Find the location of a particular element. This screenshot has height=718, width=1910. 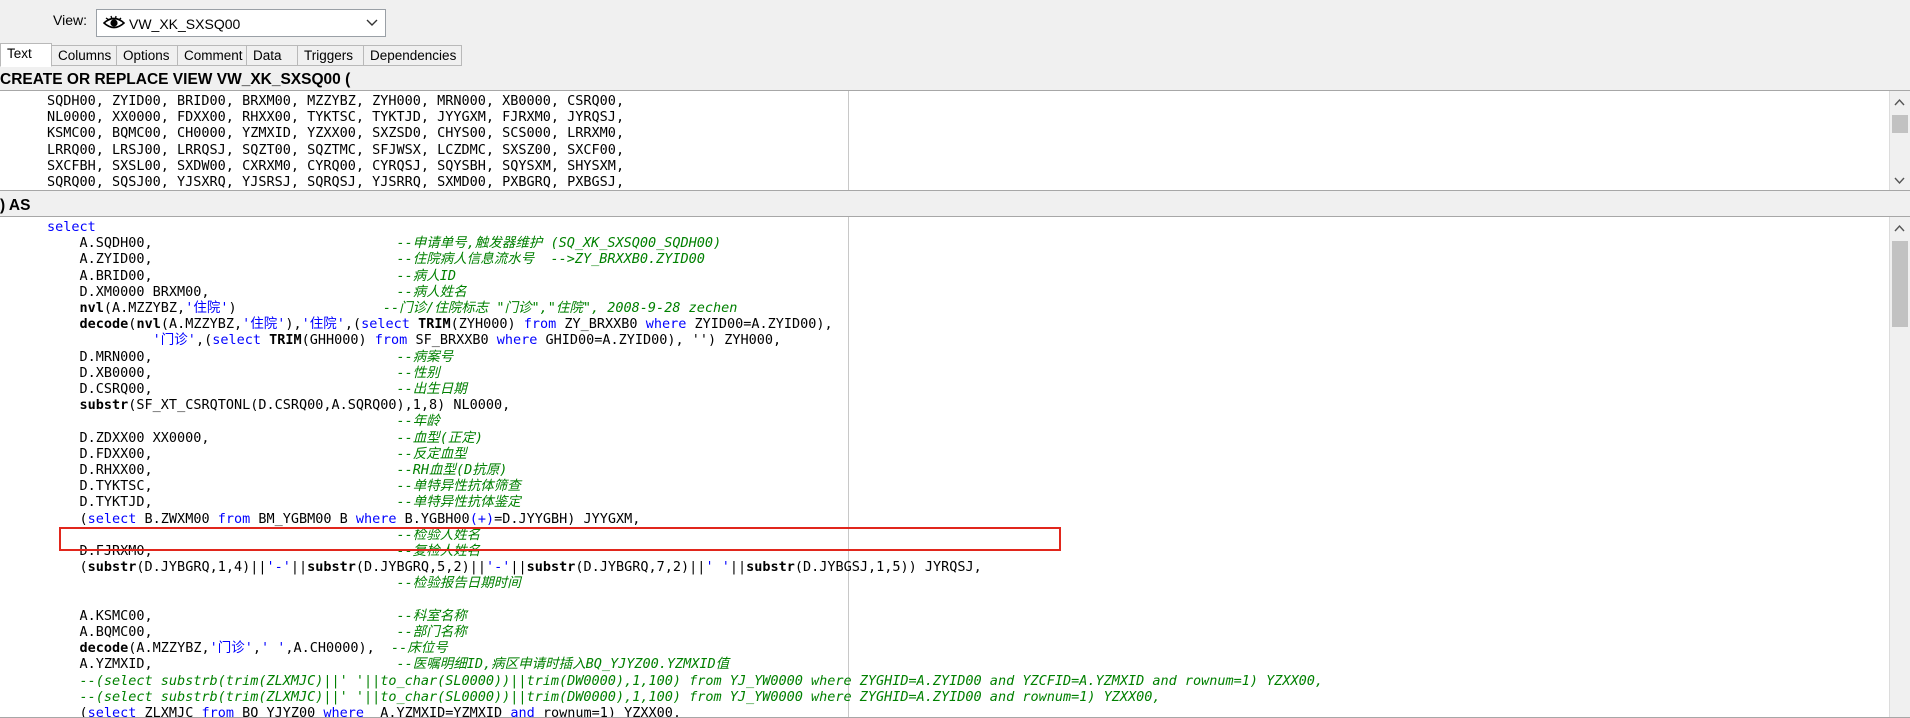

code-text: (A.MZZYBZ, is located at coordinates (169, 648).